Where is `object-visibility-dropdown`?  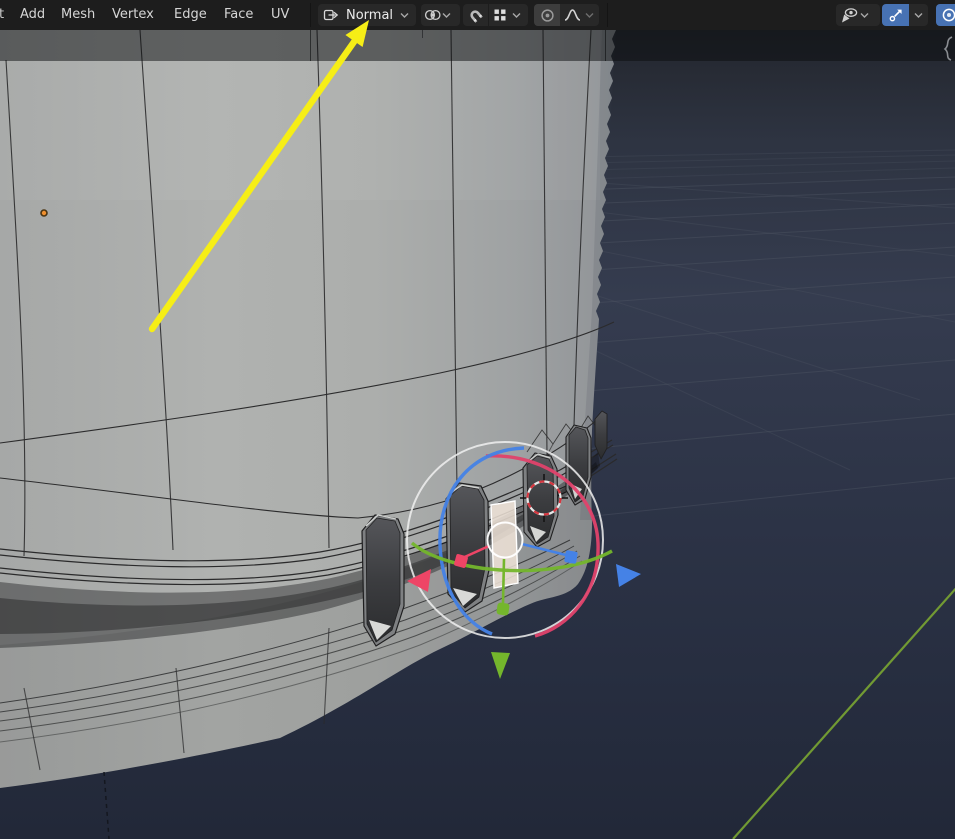
object-visibility-dropdown is located at coordinates (858, 15).